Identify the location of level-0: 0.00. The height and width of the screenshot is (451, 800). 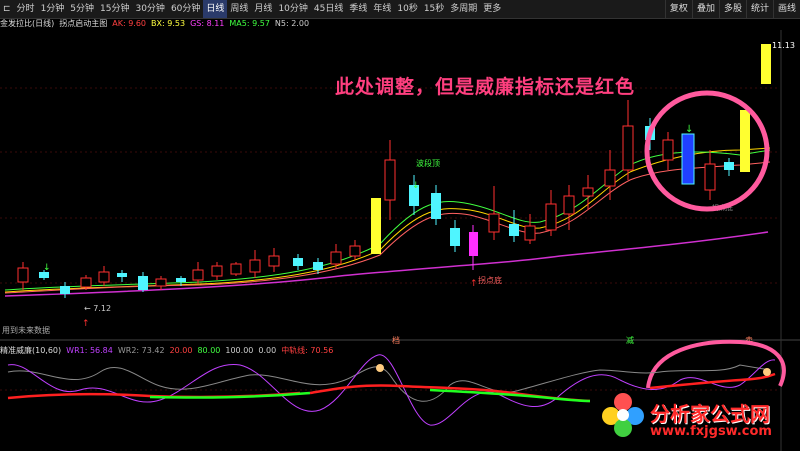
(267, 350).